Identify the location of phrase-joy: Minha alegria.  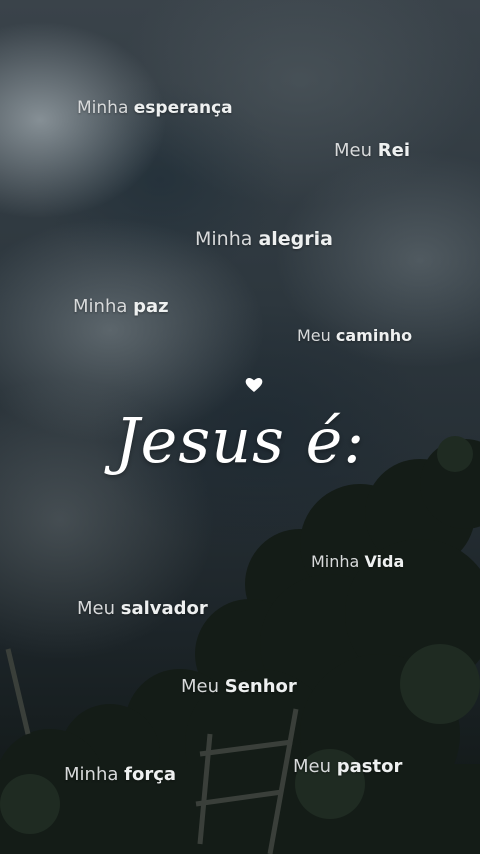
(264, 239).